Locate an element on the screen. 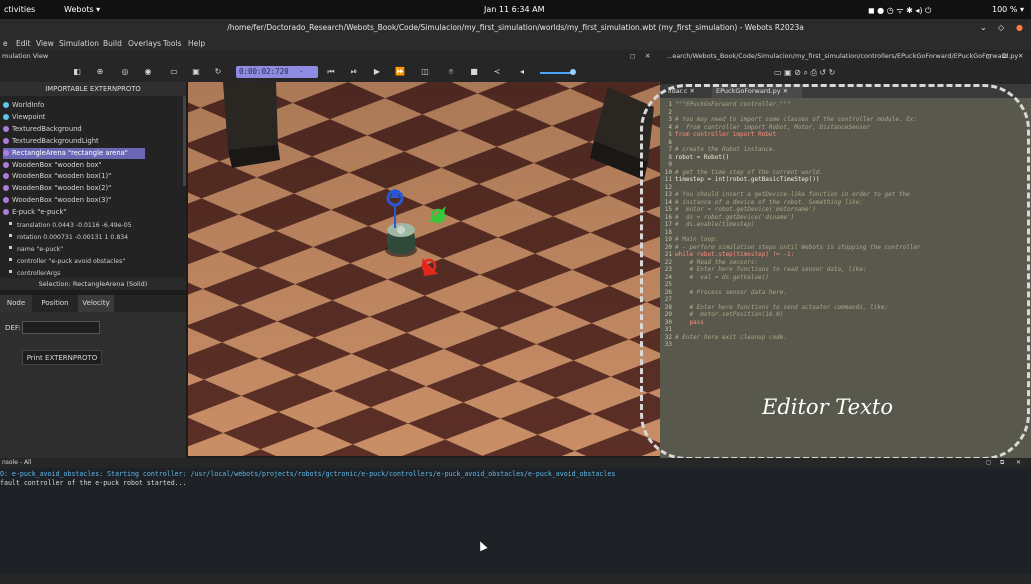  dock-close-icon: ✕ is located at coordinates (647, 56).